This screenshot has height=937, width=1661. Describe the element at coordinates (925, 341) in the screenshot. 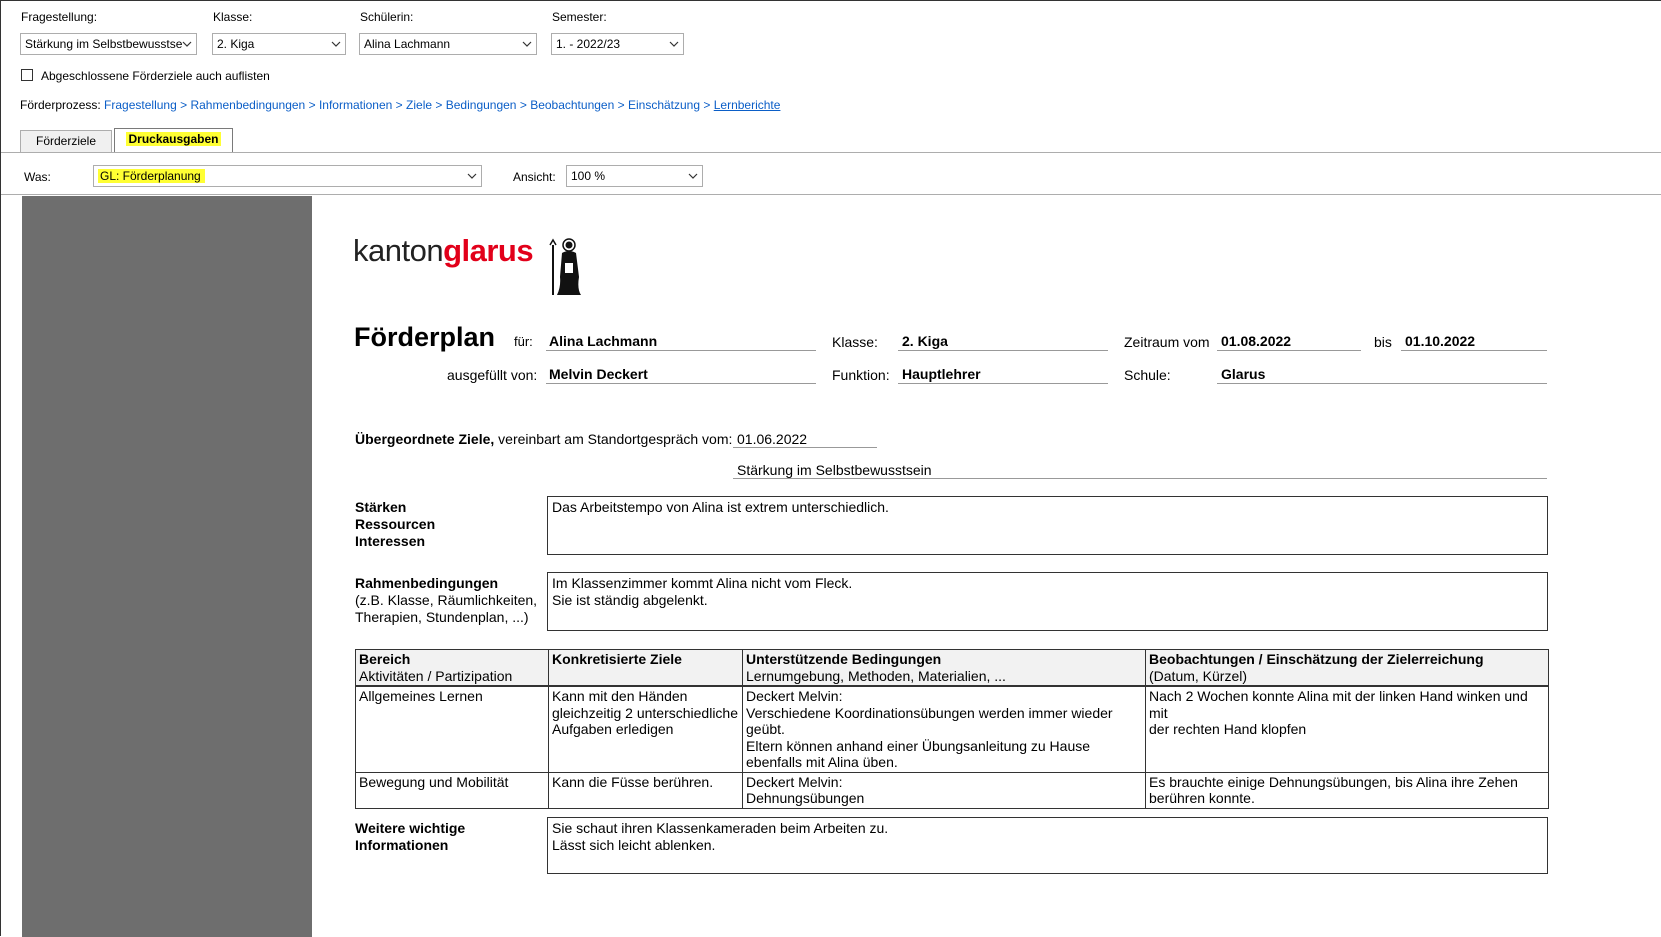

I see `klasse-doc-value: 2. Kiga` at that location.